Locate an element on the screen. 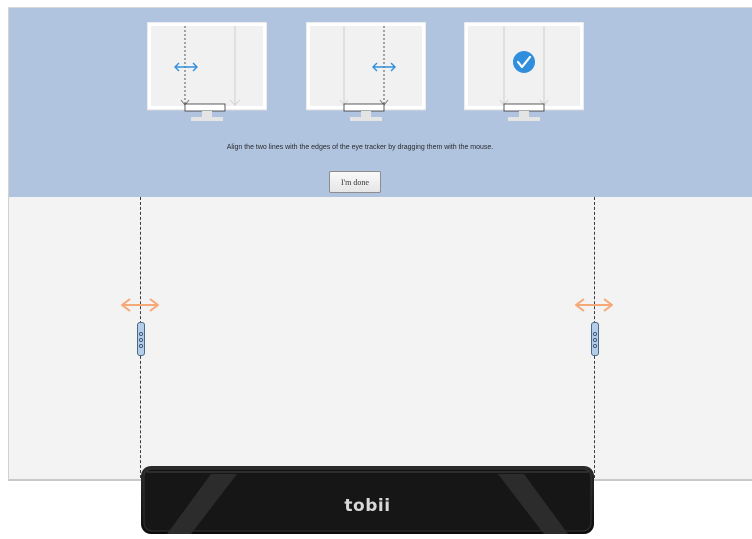 This screenshot has width=752, height=539. right-line-drag-handle is located at coordinates (595, 339).